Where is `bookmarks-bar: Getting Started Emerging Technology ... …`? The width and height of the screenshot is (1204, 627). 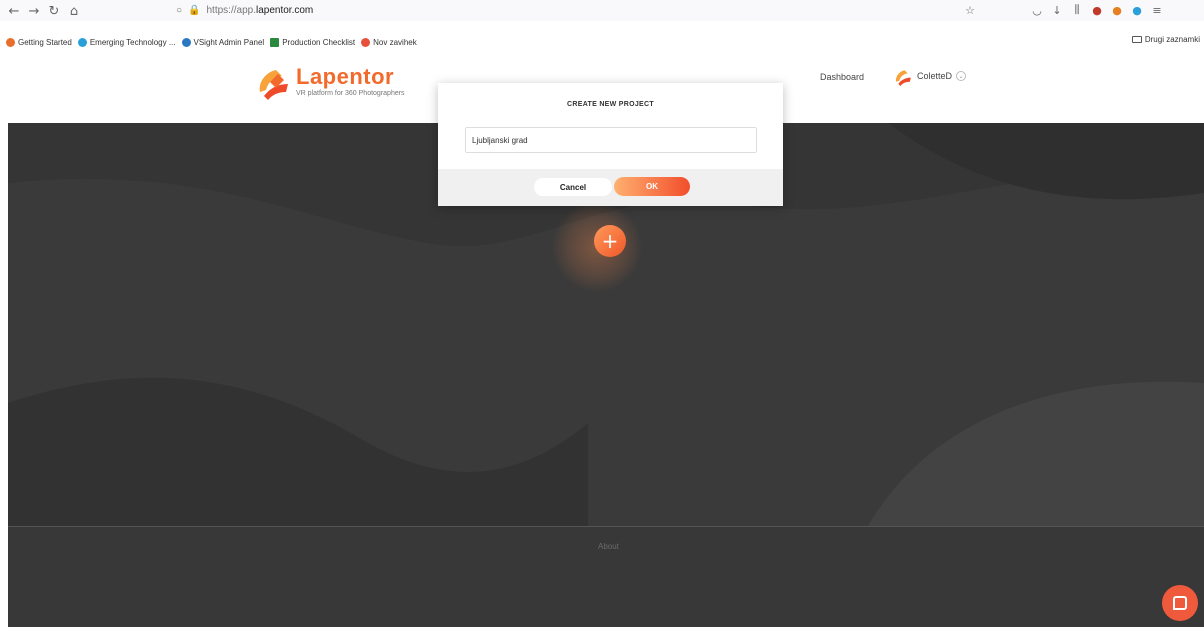
bookmarks-bar: Getting Started Emerging Technology ... … is located at coordinates (602, 42).